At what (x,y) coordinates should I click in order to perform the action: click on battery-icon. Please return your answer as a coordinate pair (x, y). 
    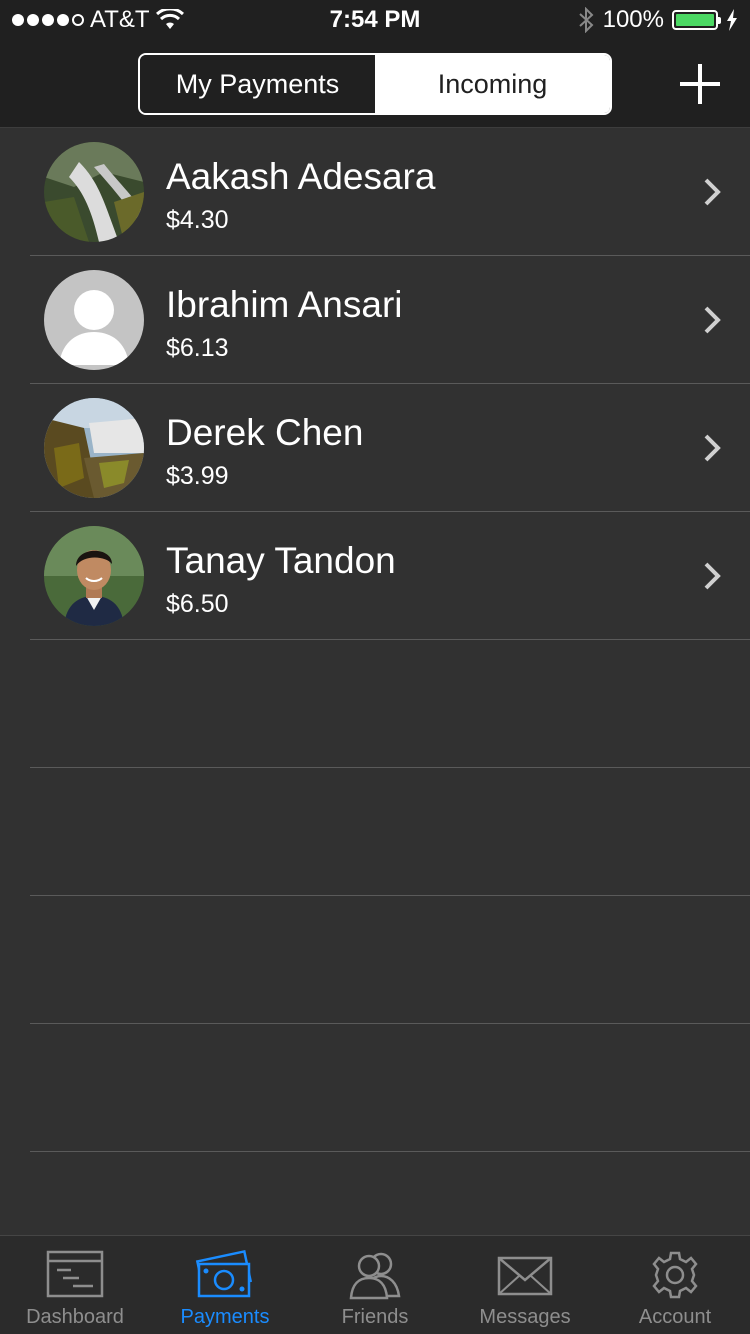
    Looking at the image, I should click on (696, 20).